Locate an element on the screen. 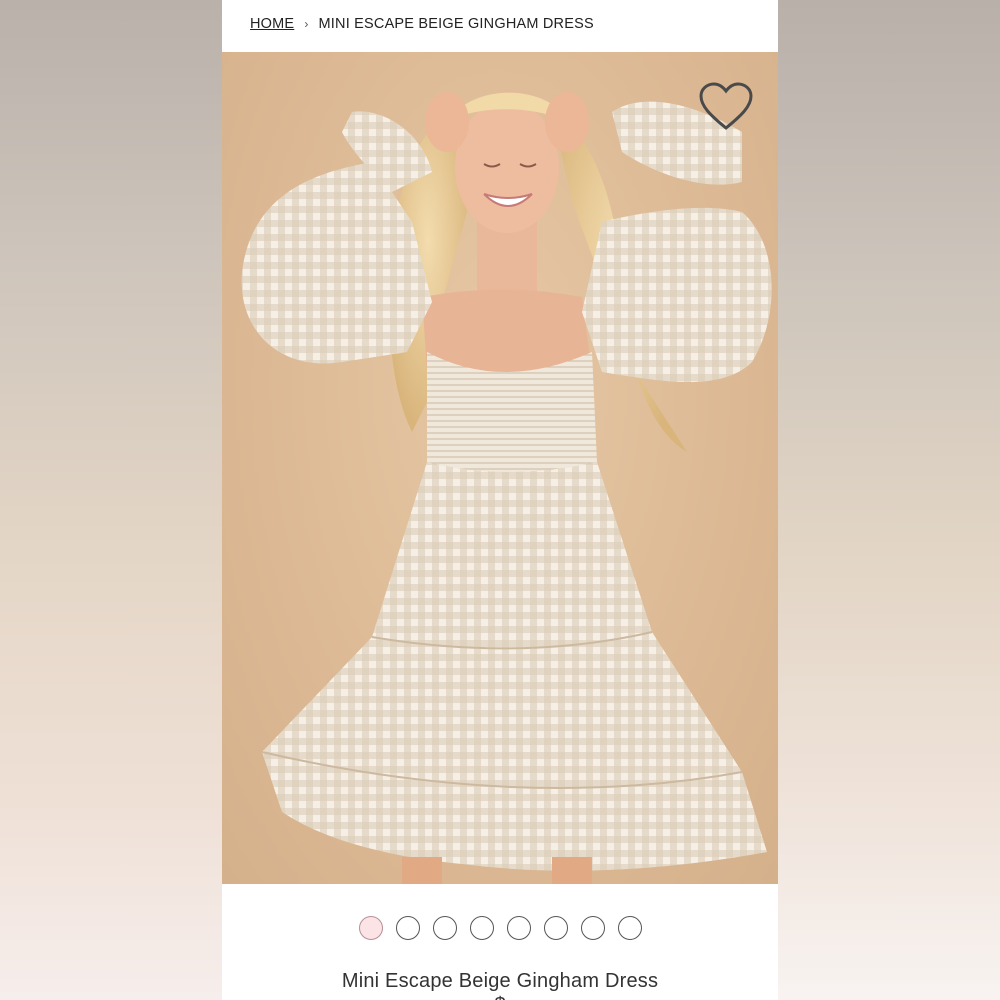 This screenshot has width=1000, height=1000. hand-left is located at coordinates (447, 122).